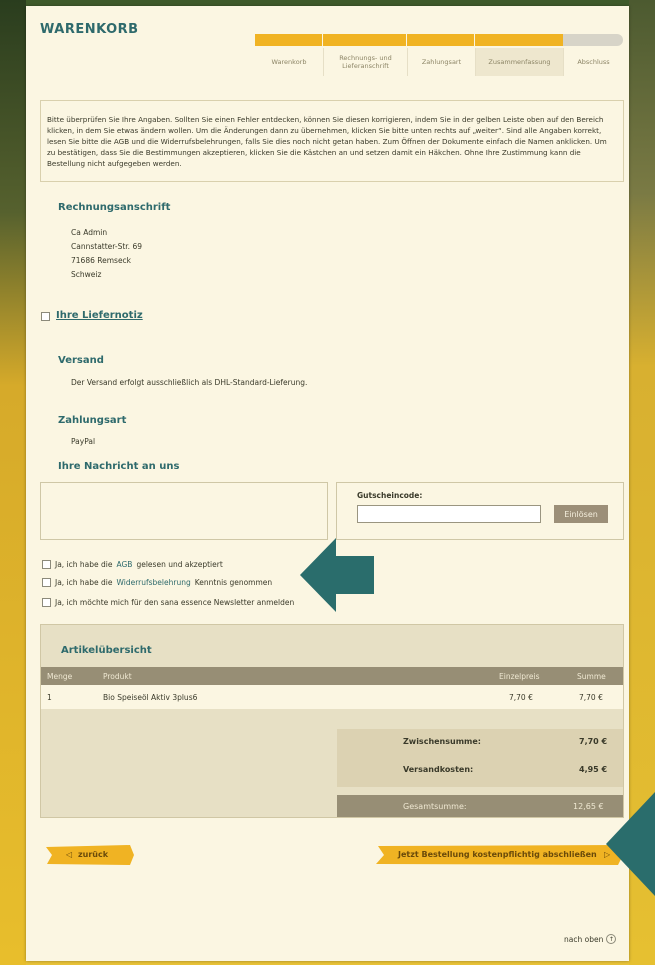 The width and height of the screenshot is (655, 965). What do you see at coordinates (93, 854) in the screenshot?
I see `back-label: zurück` at bounding box center [93, 854].